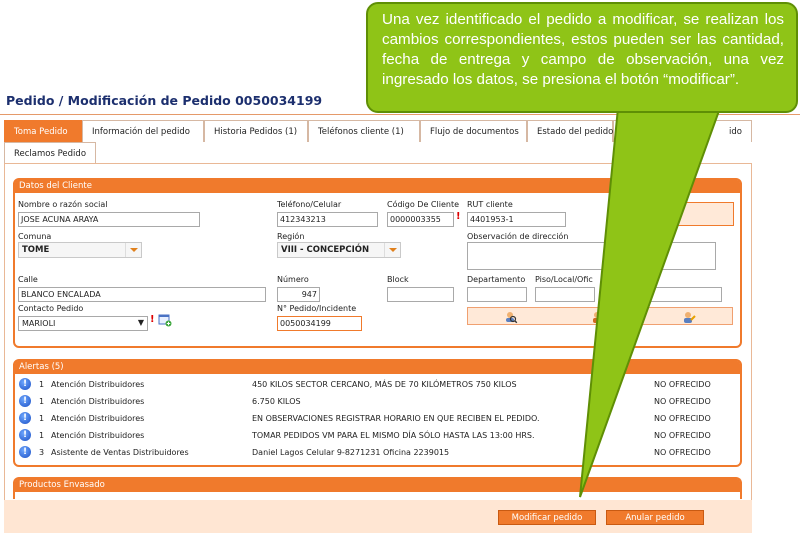 This screenshot has height=537, width=800. What do you see at coordinates (36, 250) in the screenshot?
I see `comuna-value: TOME` at bounding box center [36, 250].